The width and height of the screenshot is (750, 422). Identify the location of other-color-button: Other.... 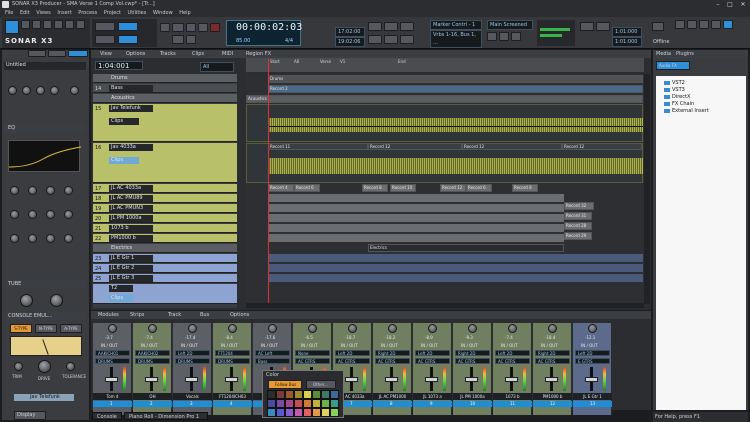
(321, 384).